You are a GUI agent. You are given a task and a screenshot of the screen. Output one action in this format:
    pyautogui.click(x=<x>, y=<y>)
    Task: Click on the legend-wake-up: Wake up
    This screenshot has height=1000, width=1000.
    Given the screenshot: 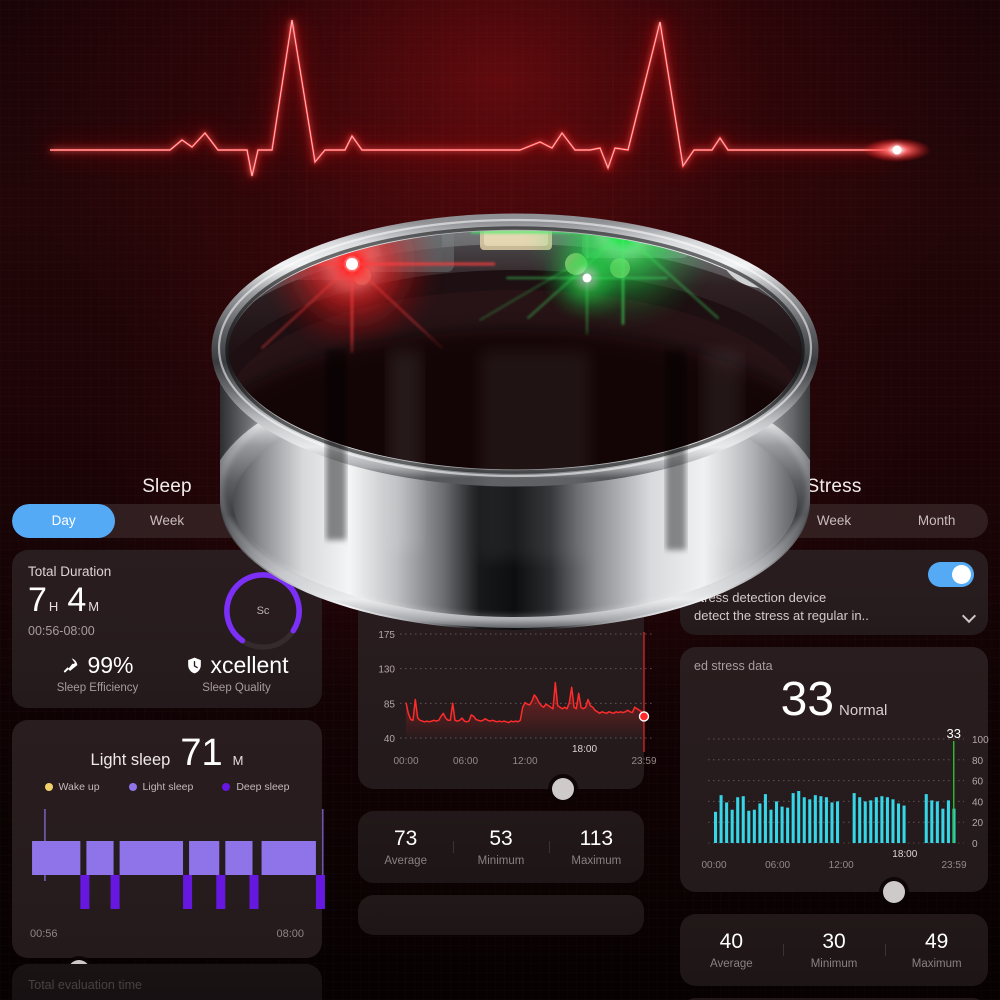 What is the action you would take?
    pyautogui.click(x=72, y=787)
    